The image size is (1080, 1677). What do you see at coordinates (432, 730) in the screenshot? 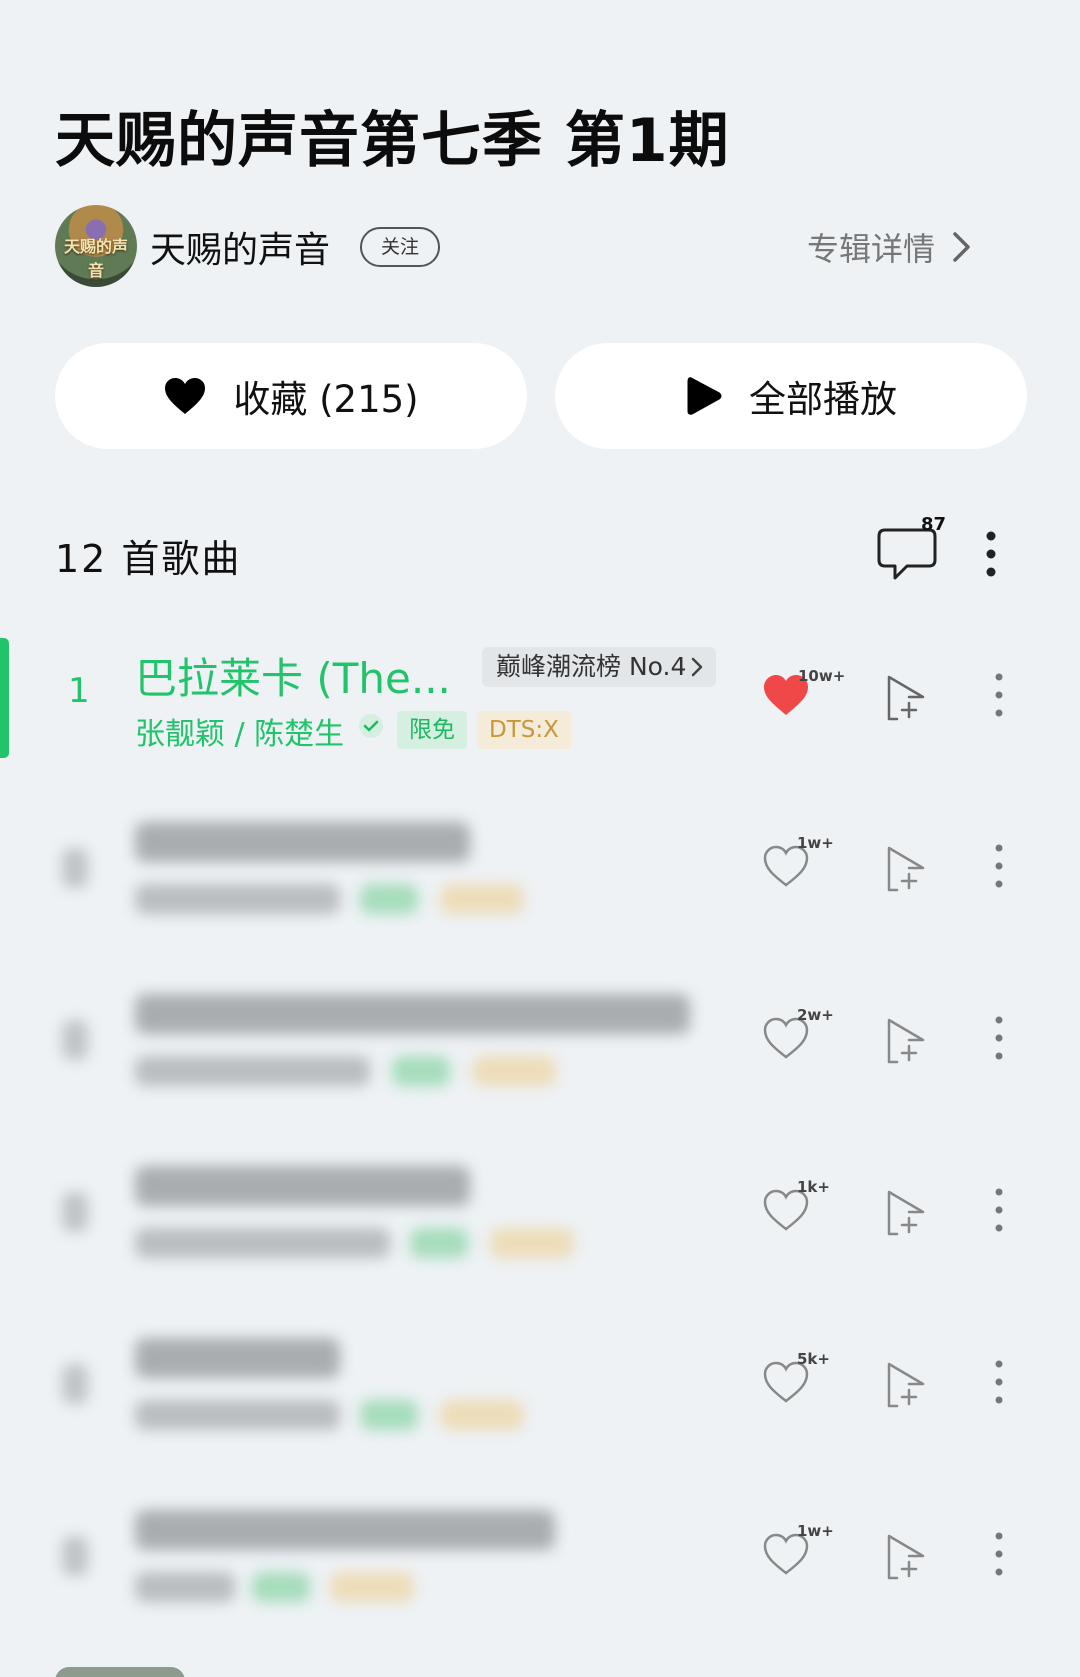
I see `free-tag: 限免` at bounding box center [432, 730].